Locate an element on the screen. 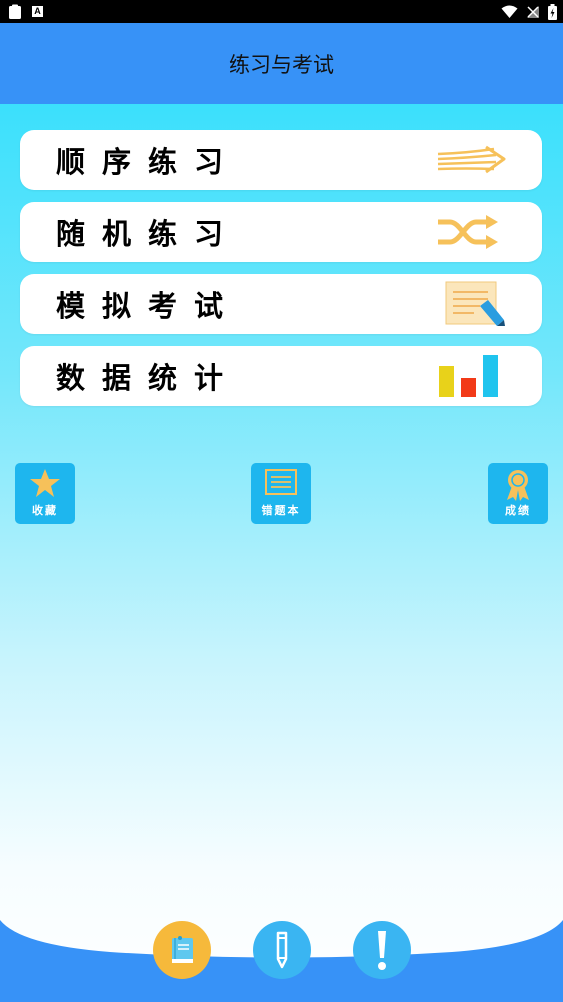 The height and width of the screenshot is (1002, 563). wrong-questions-label: 错题本 is located at coordinates (281, 510).